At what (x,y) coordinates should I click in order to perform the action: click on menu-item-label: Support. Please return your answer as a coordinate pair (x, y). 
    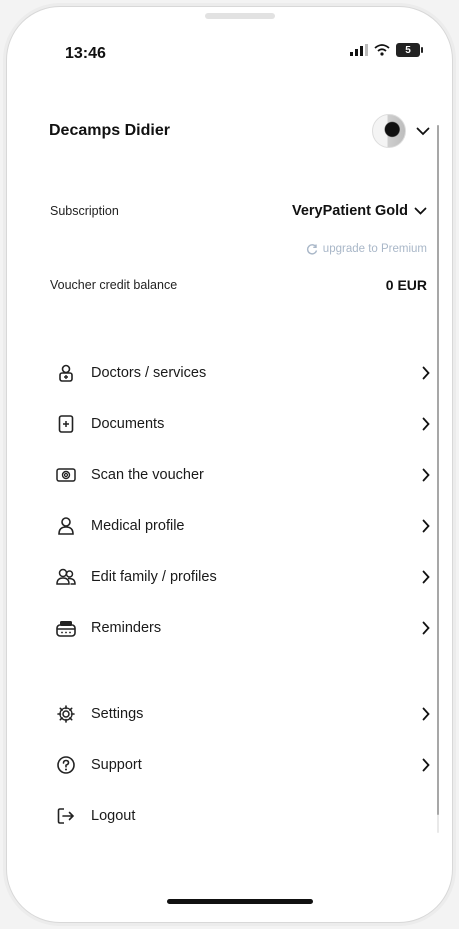
    Looking at the image, I should click on (116, 765).